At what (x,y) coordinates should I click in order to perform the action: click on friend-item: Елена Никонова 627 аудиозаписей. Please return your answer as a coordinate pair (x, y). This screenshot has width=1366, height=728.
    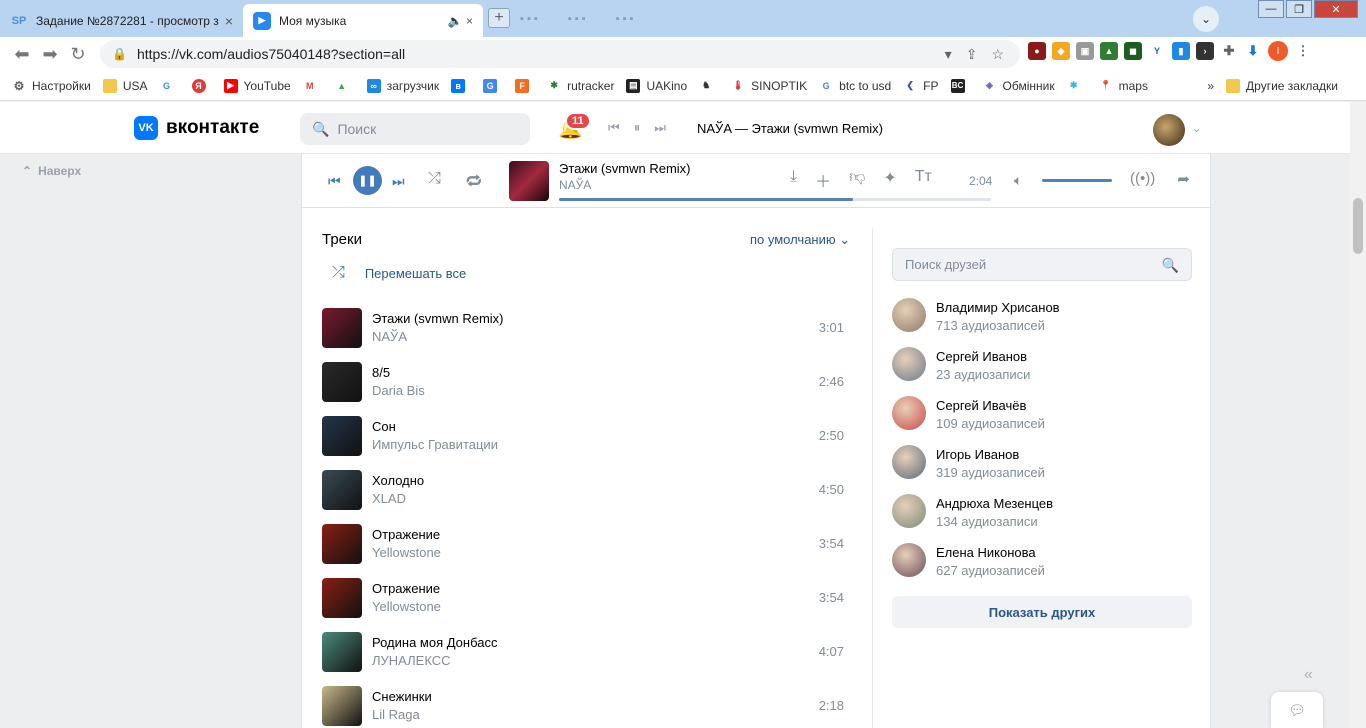
    Looking at the image, I should click on (1042, 563).